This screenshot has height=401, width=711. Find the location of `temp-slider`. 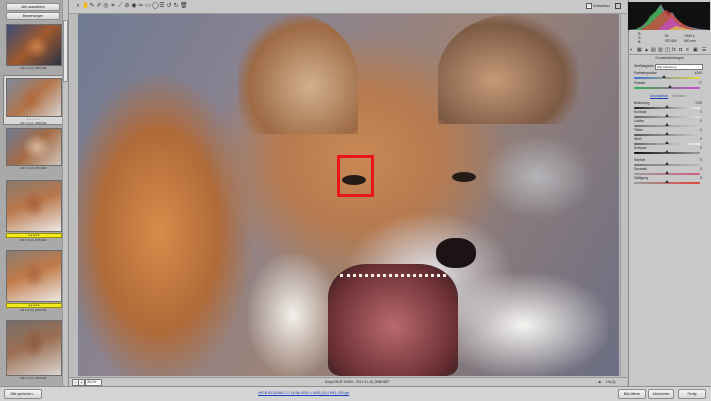

temp-slider is located at coordinates (667, 77).